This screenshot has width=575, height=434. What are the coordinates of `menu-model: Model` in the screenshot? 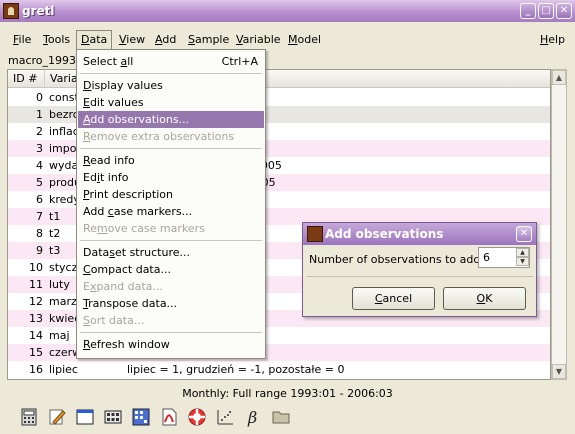 It's located at (304, 40).